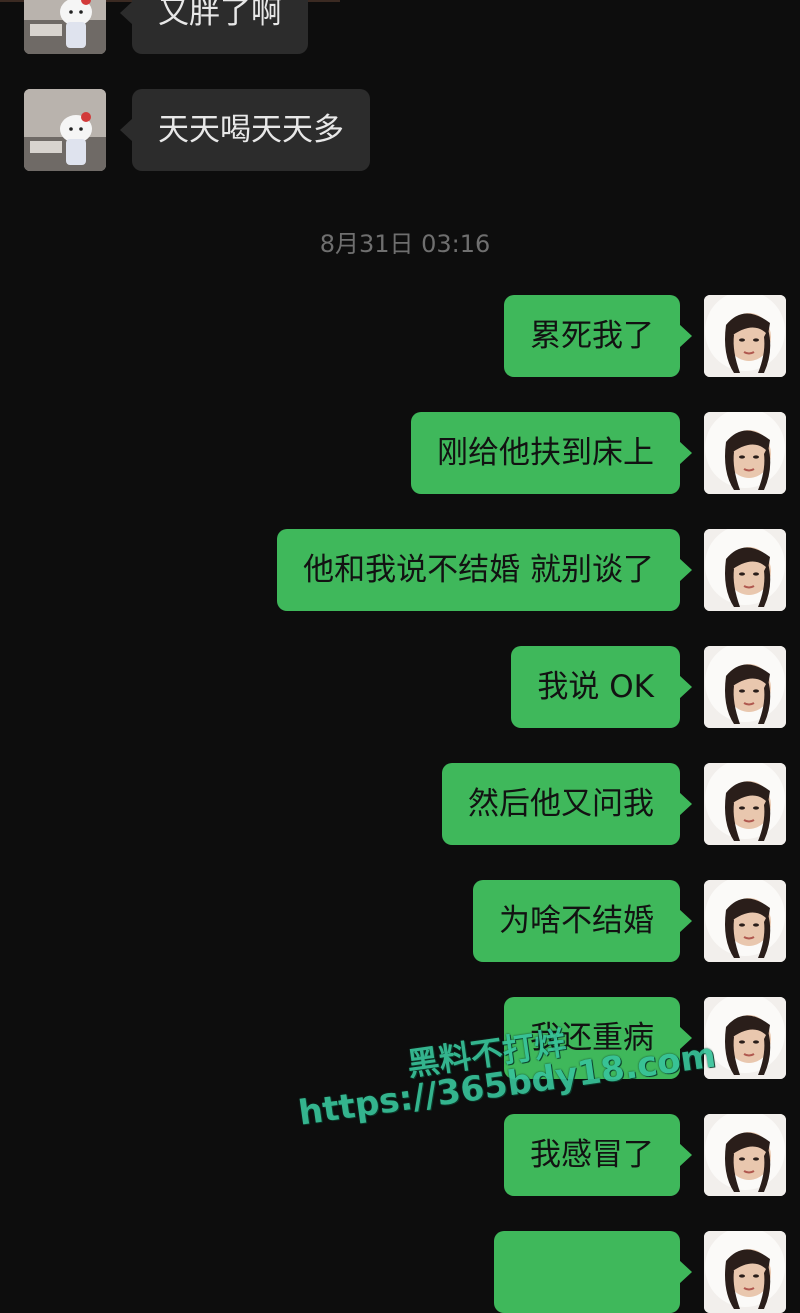 The width and height of the screenshot is (800, 1313). Describe the element at coordinates (484, 570) in the screenshot. I see `message-bubble-outgoing: 他和我说不结婚 就别谈了` at that location.